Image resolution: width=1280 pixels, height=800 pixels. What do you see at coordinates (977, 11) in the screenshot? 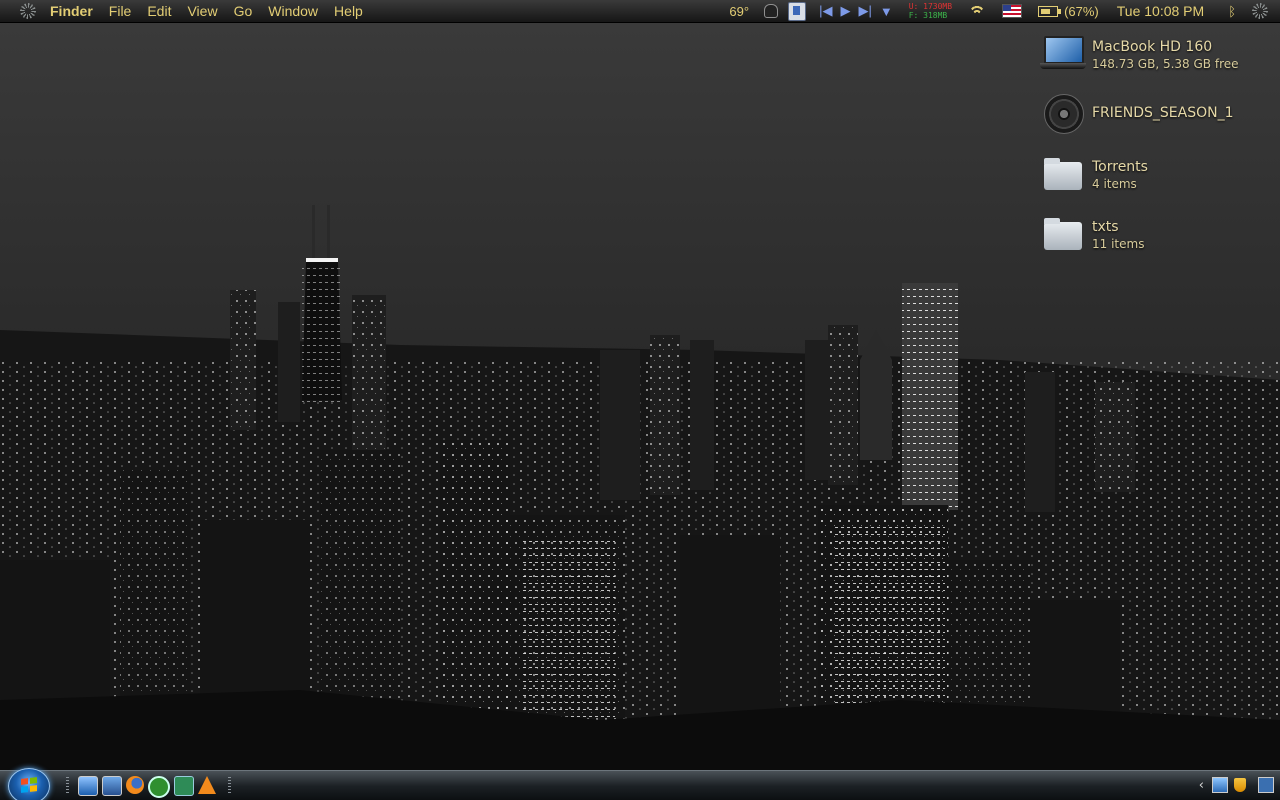
I see `wifi-icon` at bounding box center [977, 11].